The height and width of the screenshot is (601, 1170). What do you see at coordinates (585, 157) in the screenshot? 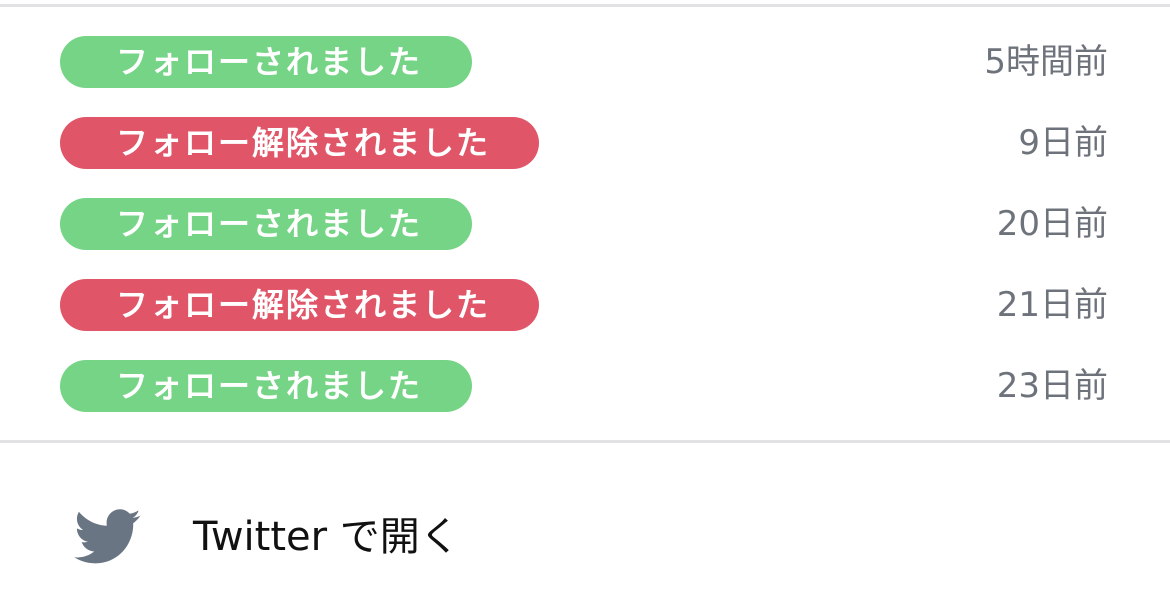
I see `history-row: フォロー解除されました 9日前` at bounding box center [585, 157].